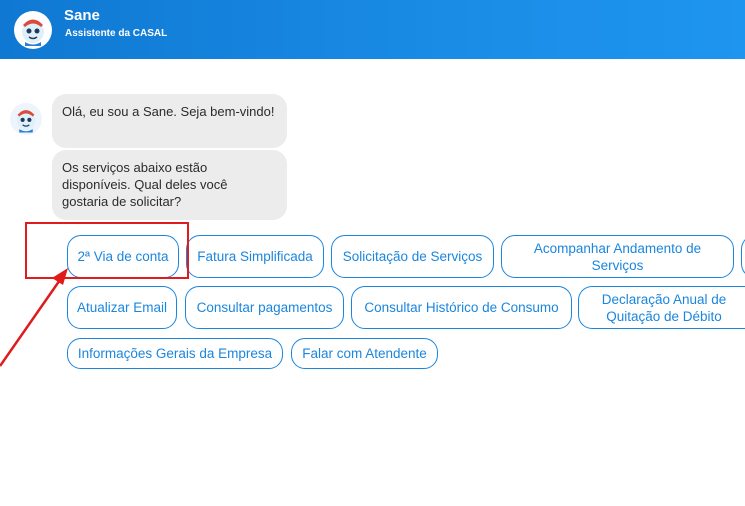 Image resolution: width=745 pixels, height=506 pixels. Describe the element at coordinates (33, 30) in the screenshot. I see `sane-mascot-icon` at that location.